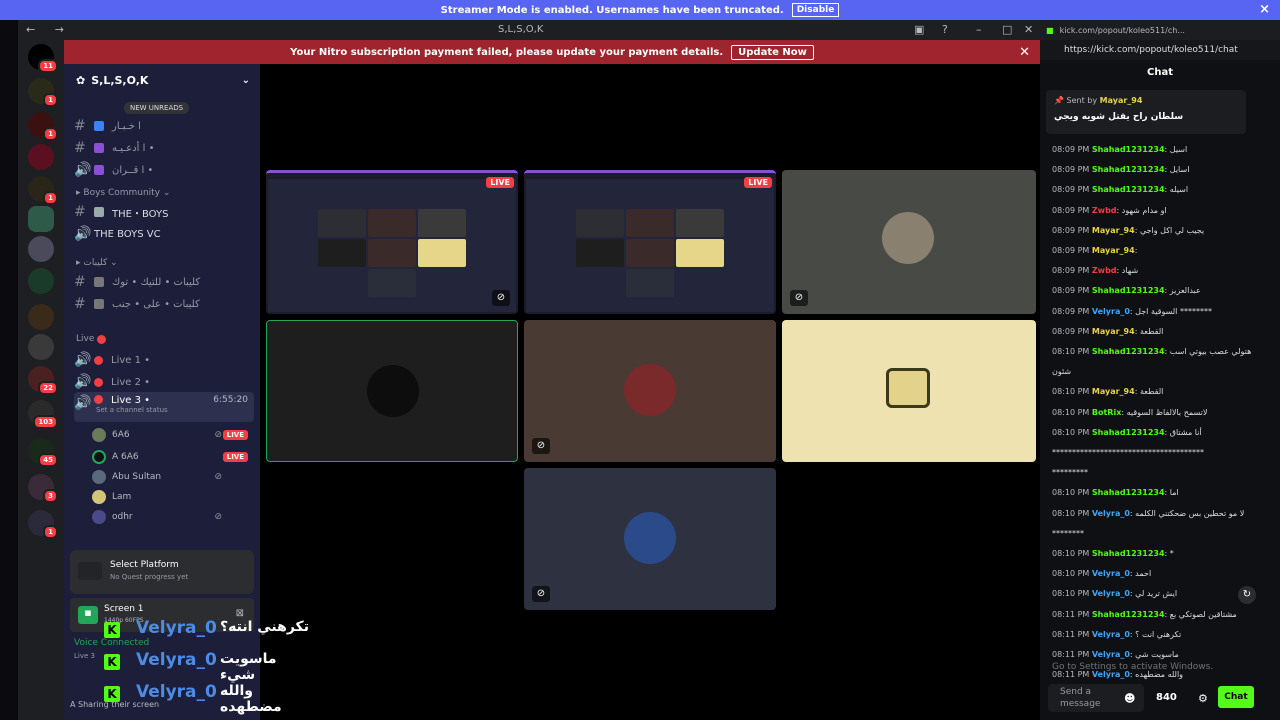 Image resolution: width=1280 pixels, height=720 pixels. Describe the element at coordinates (919, 29) in the screenshot. I see `inbox-icon: ▣` at that location.